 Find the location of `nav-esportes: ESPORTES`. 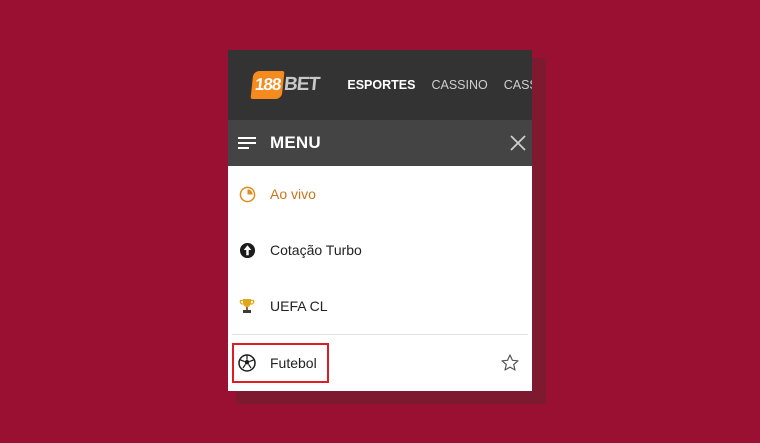

nav-esportes: ESPORTES is located at coordinates (381, 85).